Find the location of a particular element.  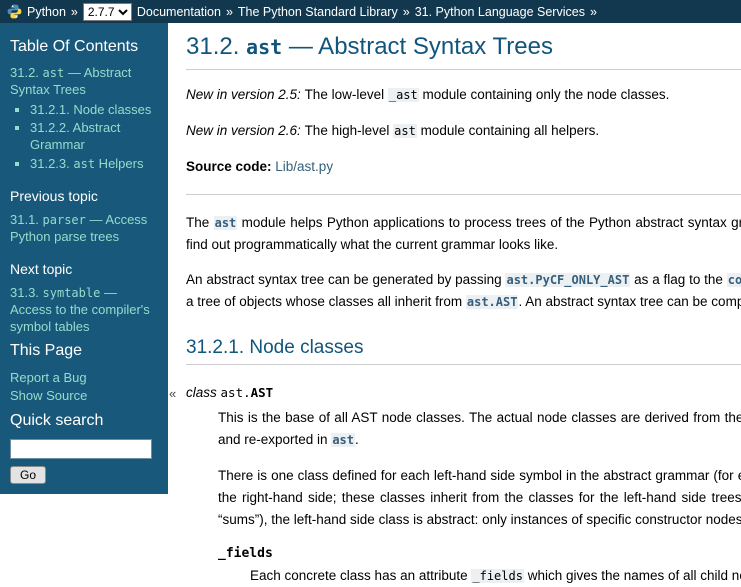

title-text: — Abstract Syntax Trees is located at coordinates (417, 46).